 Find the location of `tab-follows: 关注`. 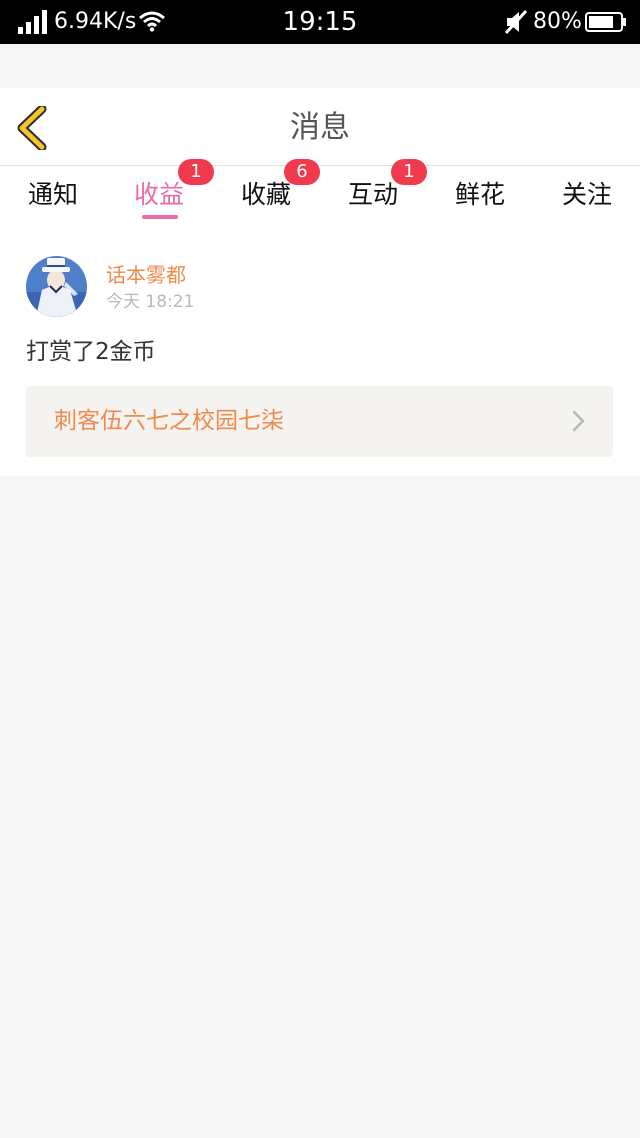

tab-follows: 关注 is located at coordinates (587, 195).